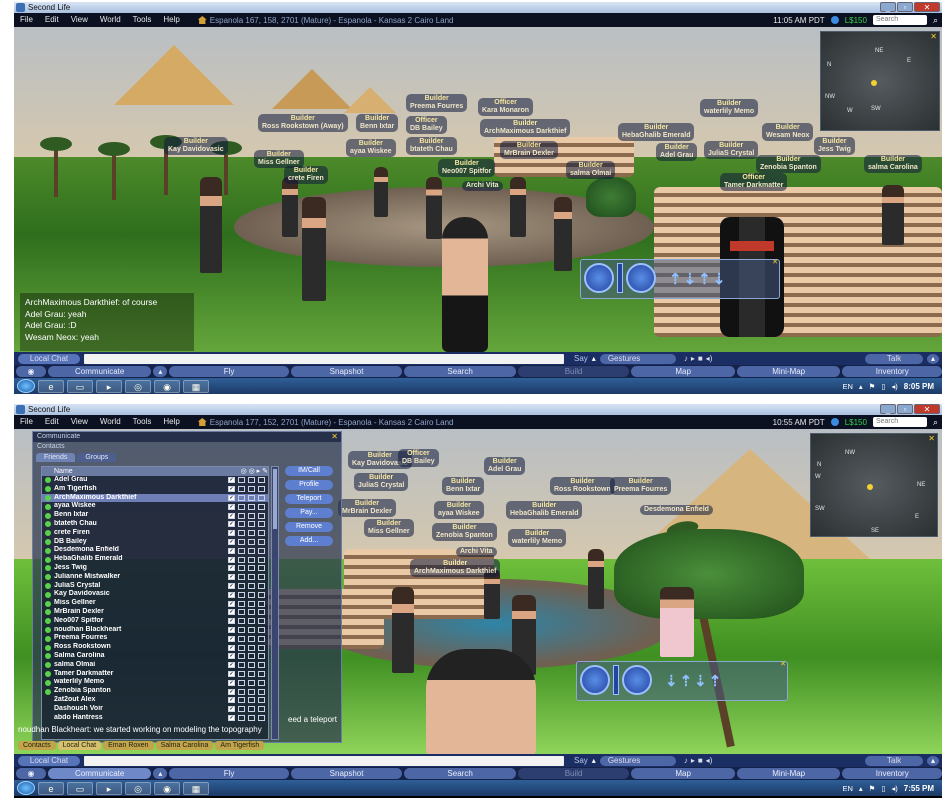 Image resolution: width=942 pixels, height=798 pixels. Describe the element at coordinates (171, 20) in the screenshot. I see `menu-help: Help` at that location.